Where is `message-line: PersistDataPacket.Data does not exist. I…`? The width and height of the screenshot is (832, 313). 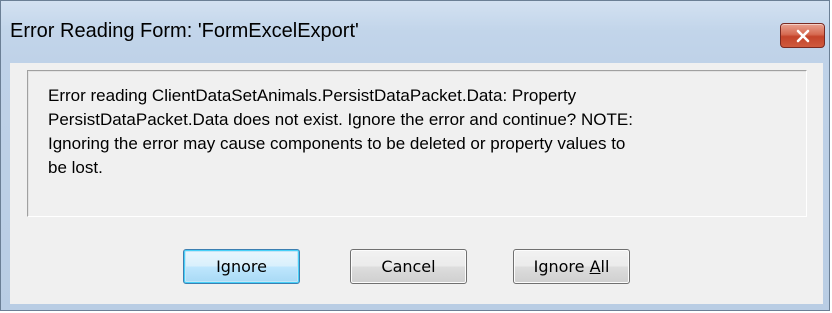
message-line: PersistDataPacket.Data does not exist. I… is located at coordinates (340, 119).